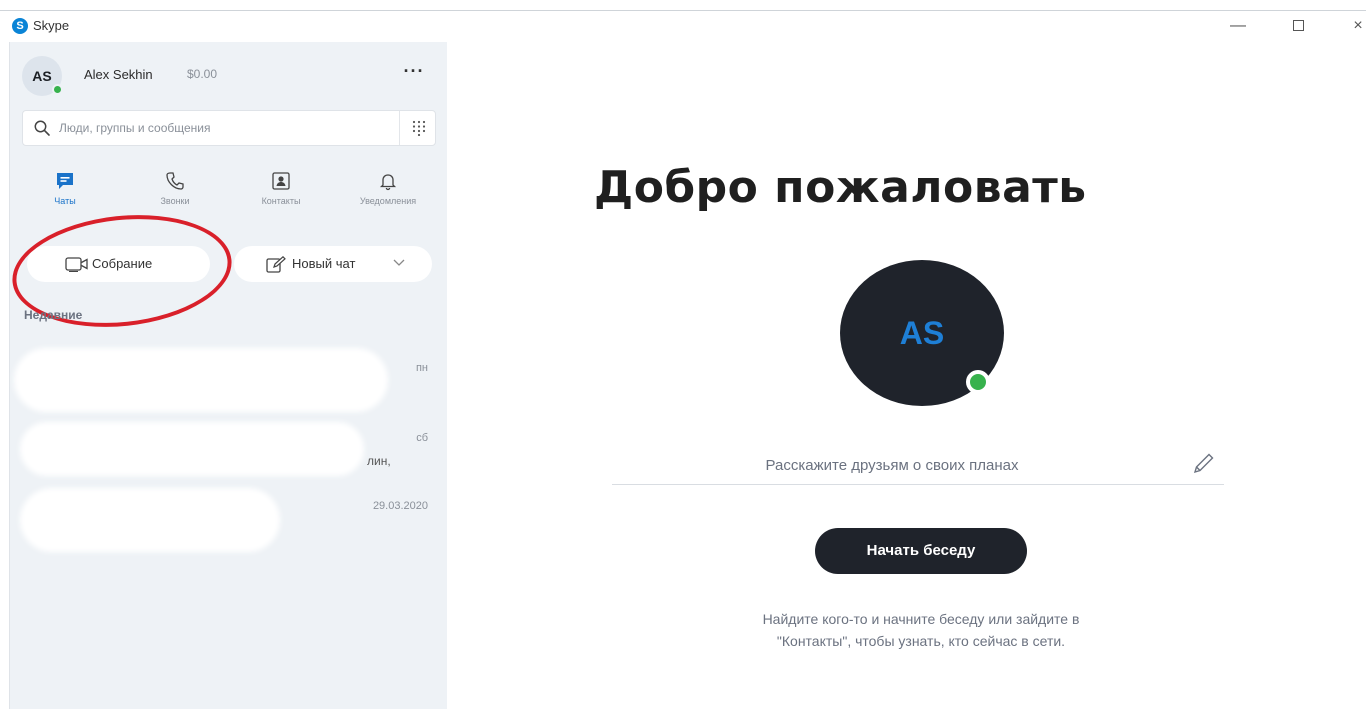 This screenshot has width=1366, height=709. I want to click on dialpad-icon, so click(419, 128).